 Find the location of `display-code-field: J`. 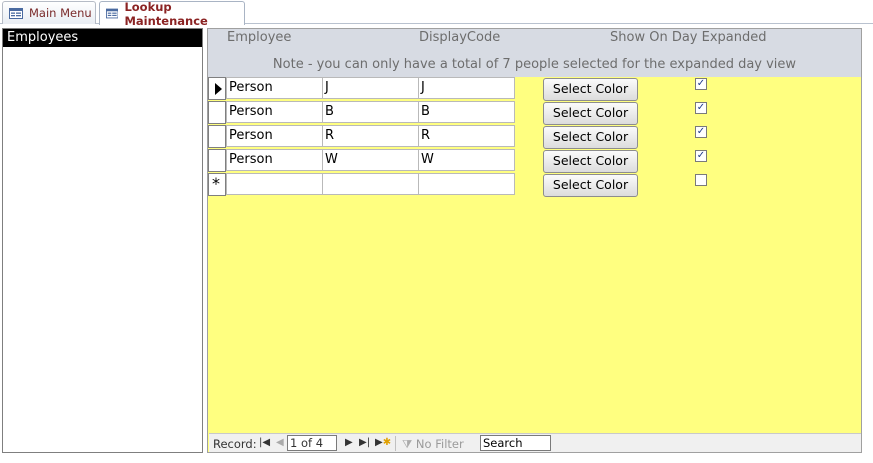

display-code-field: J is located at coordinates (466, 88).